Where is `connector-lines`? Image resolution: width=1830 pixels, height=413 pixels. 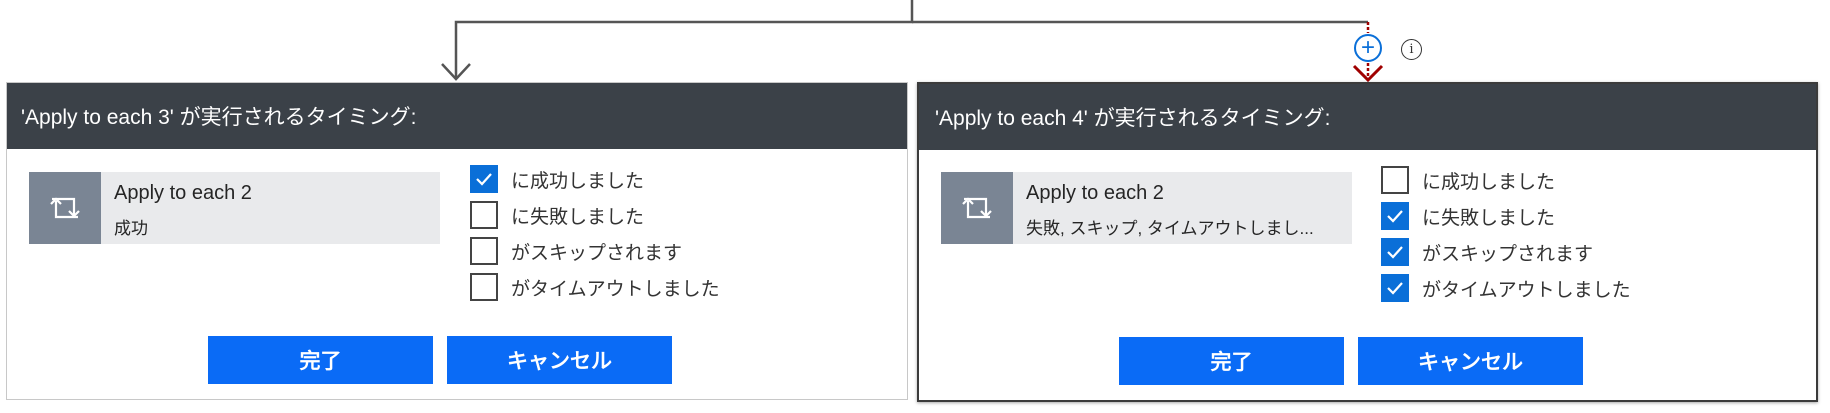 connector-lines is located at coordinates (912, 39).